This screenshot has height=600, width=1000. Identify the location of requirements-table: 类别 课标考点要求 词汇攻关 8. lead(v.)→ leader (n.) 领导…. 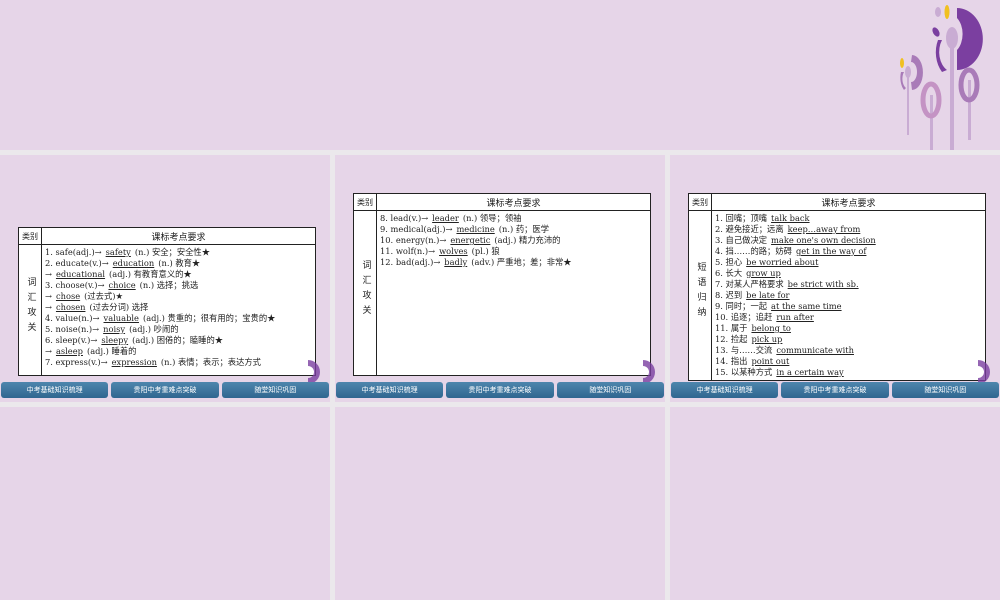
(502, 284).